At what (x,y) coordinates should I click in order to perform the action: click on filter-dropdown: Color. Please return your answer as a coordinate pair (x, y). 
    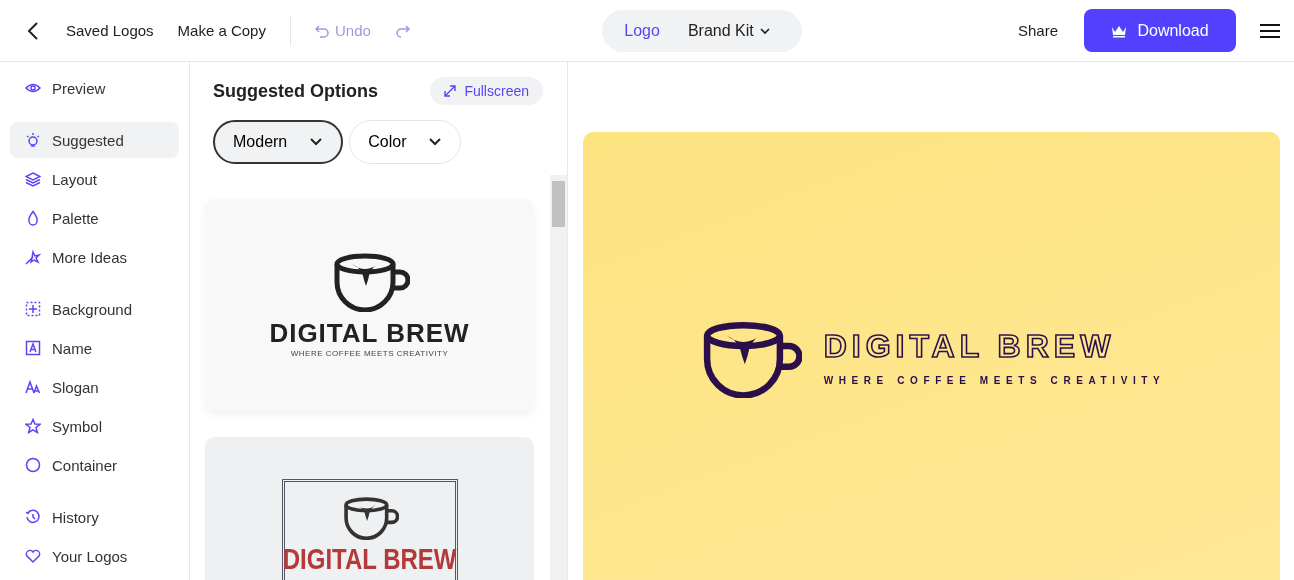
    Looking at the image, I should click on (405, 142).